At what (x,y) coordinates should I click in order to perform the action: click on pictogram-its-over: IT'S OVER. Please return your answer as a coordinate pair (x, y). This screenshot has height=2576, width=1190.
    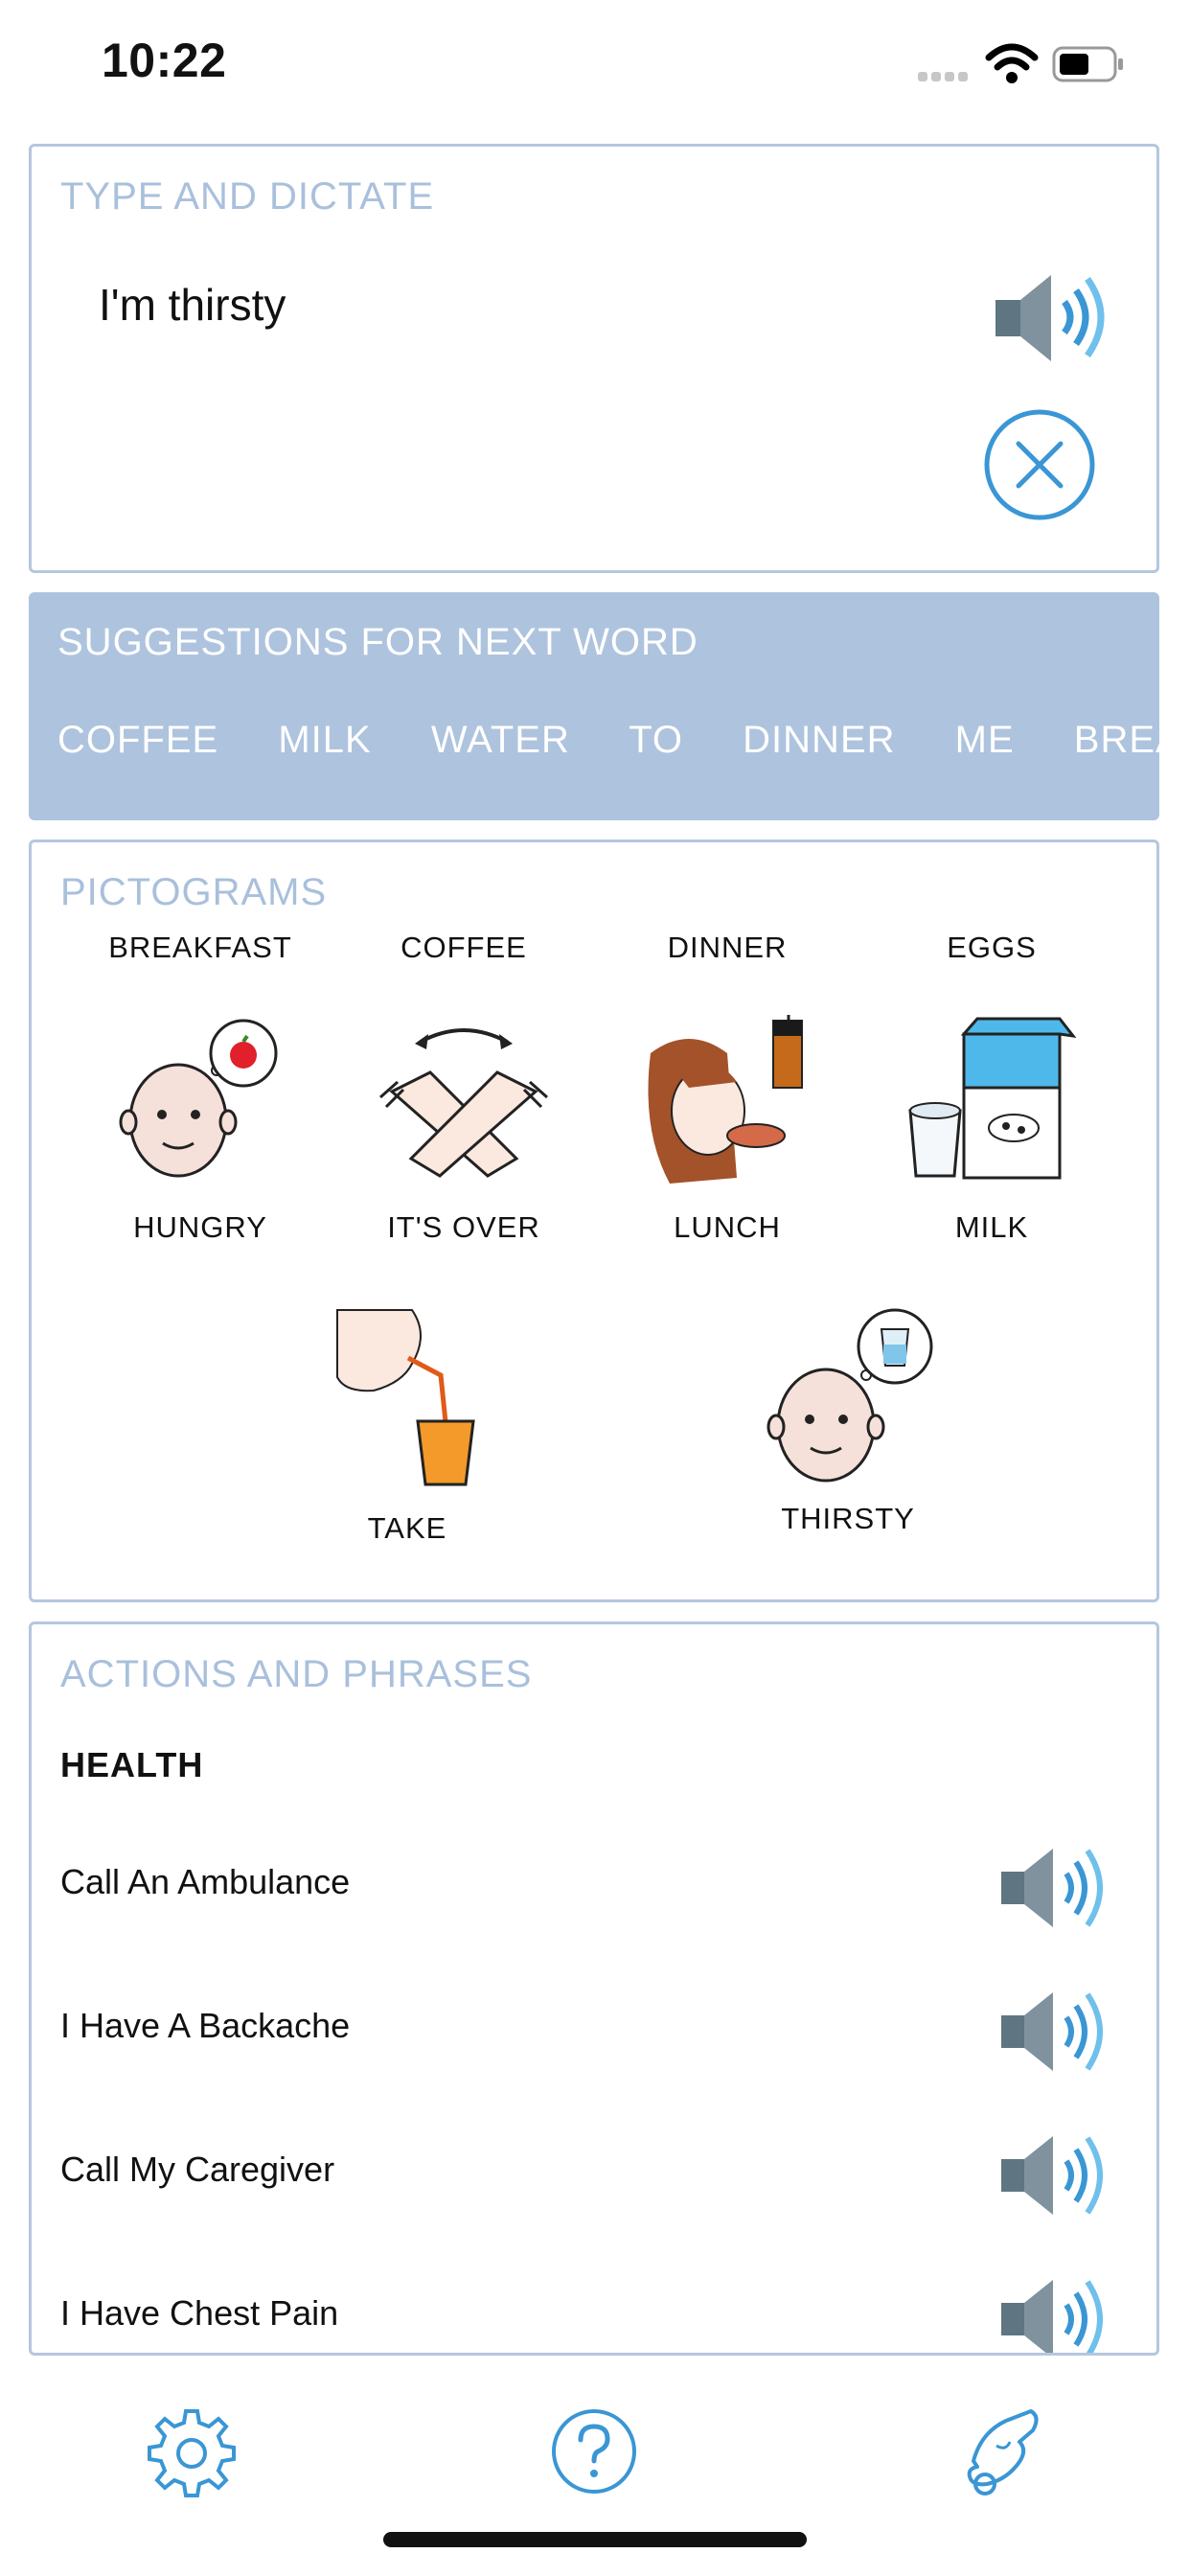
    Looking at the image, I should click on (464, 1130).